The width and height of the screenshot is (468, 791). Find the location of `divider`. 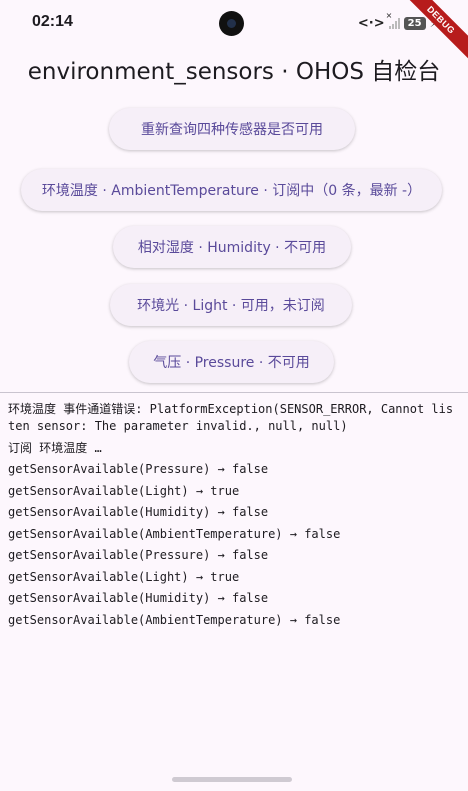

divider is located at coordinates (234, 392).